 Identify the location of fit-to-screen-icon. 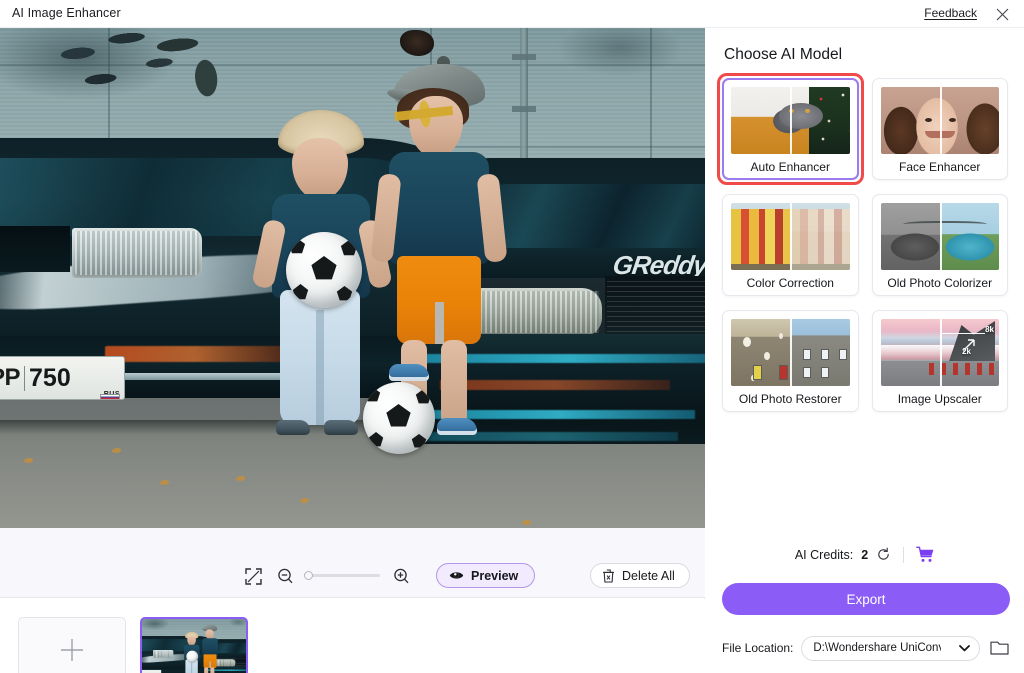
(253, 576).